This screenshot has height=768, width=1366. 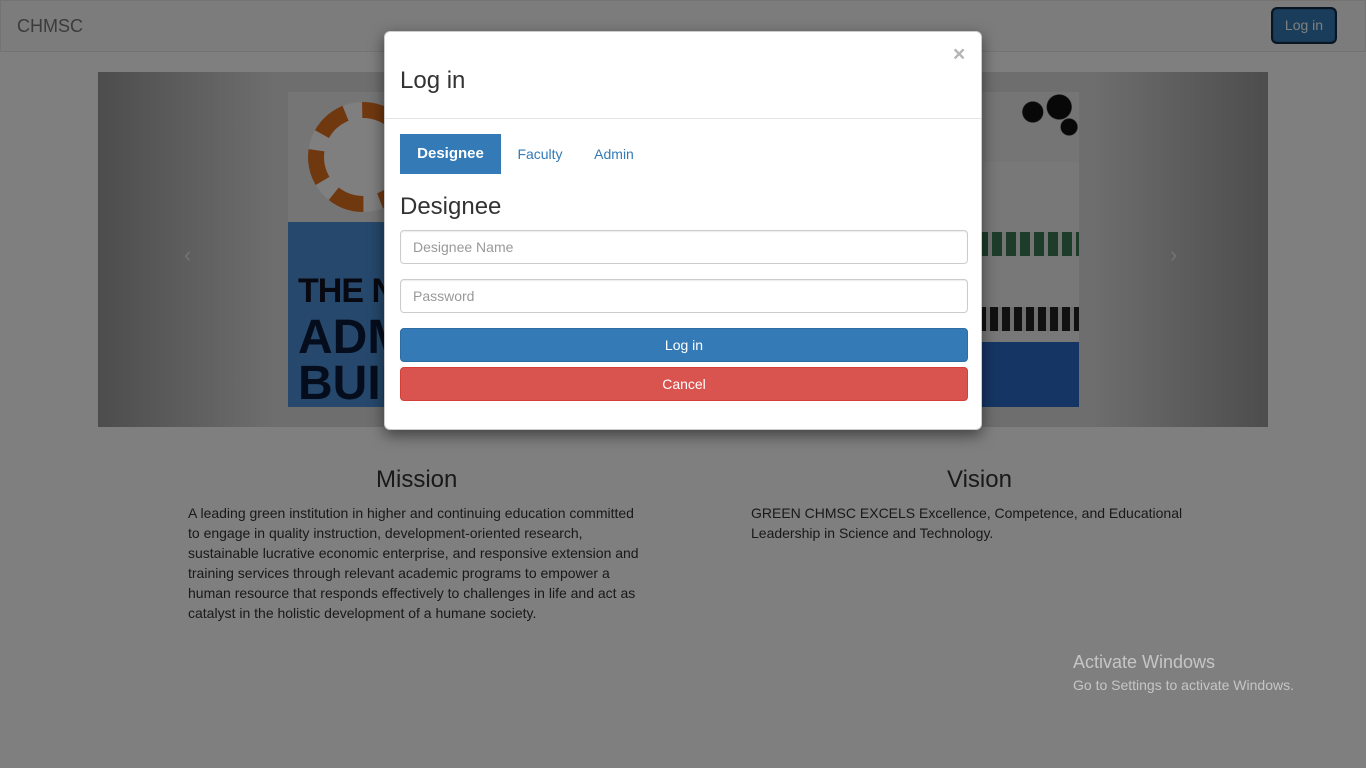 I want to click on designee-name-input, so click(x=684, y=247).